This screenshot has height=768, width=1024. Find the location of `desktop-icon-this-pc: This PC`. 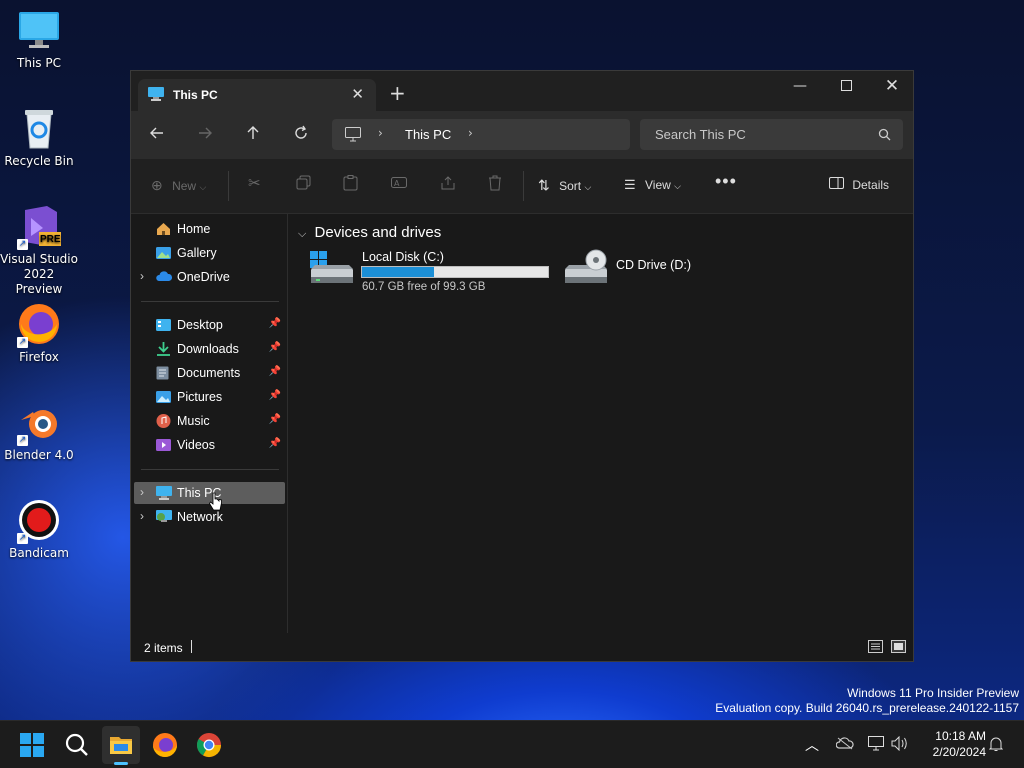

desktop-icon-this-pc: This PC is located at coordinates (39, 39).